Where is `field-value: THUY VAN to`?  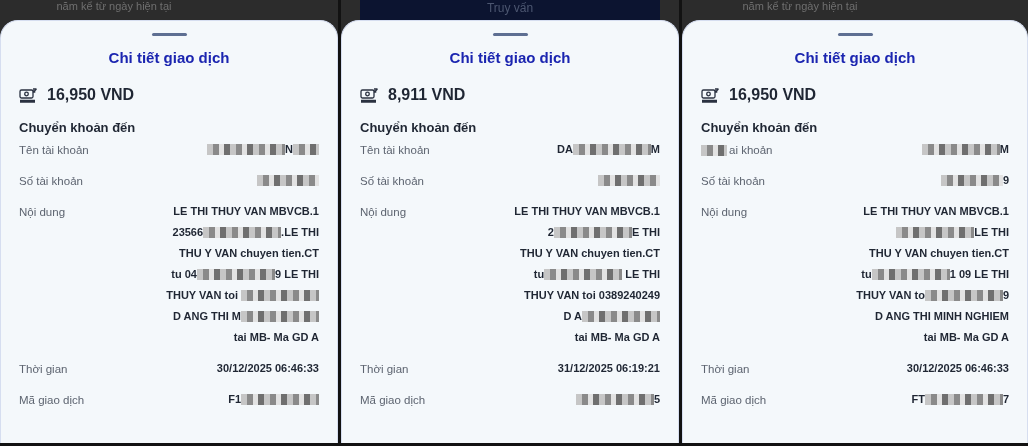 field-value: THUY VAN to is located at coordinates (890, 295).